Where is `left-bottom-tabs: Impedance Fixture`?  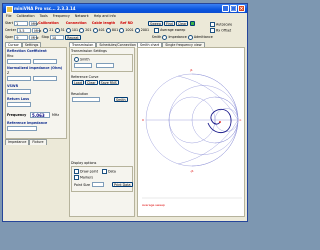
left-bottom-tabs: Impedance Fixture is located at coordinates (26, 142).